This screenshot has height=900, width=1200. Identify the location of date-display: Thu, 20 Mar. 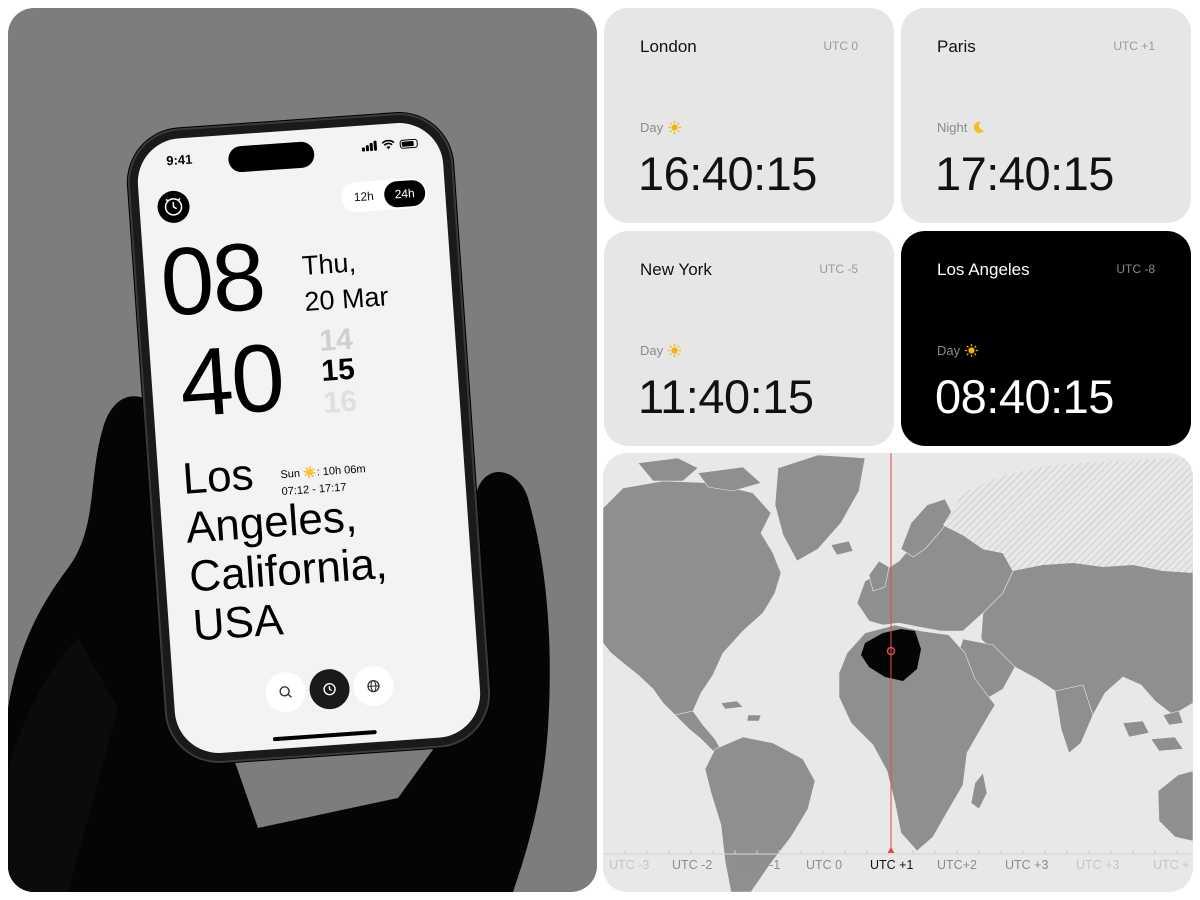
(345, 281).